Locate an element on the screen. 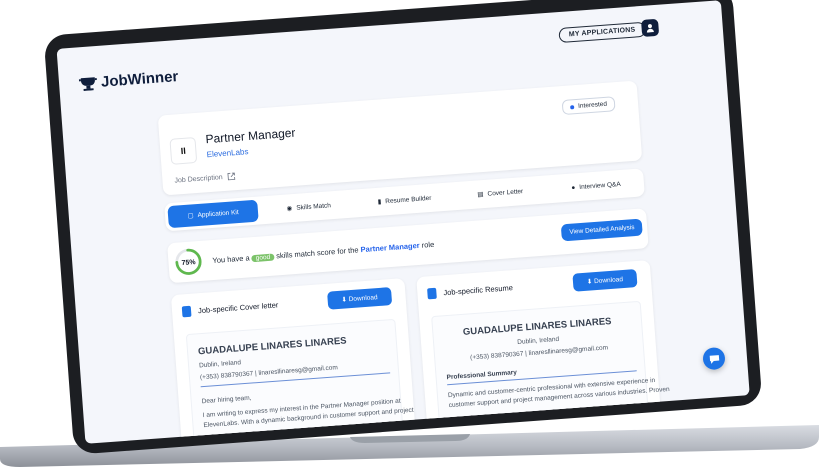 The height and width of the screenshot is (471, 819). status-label: Interested is located at coordinates (592, 105).